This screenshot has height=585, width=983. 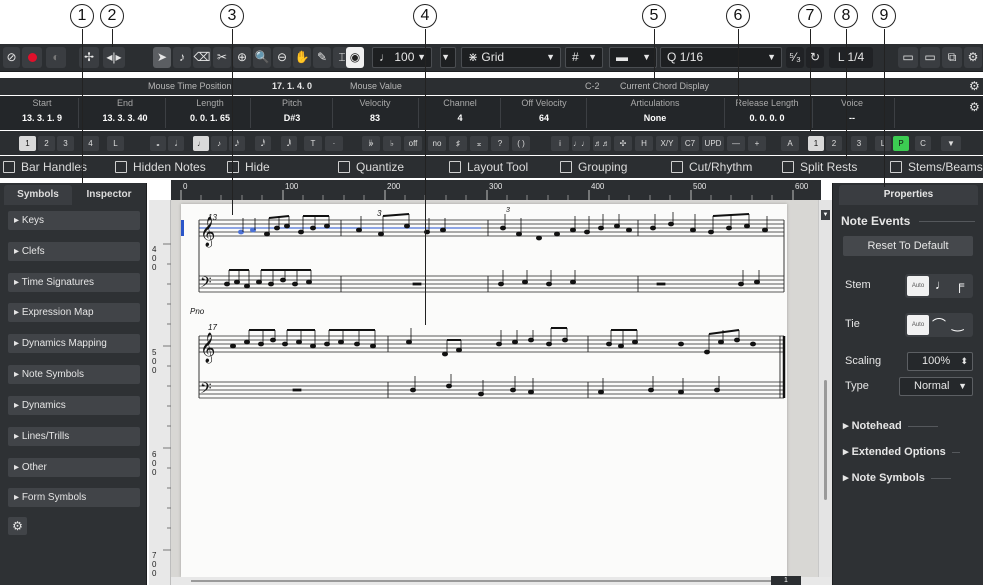 I want to click on filter-hidden-notes: Hidden Notes, so click(x=160, y=167).